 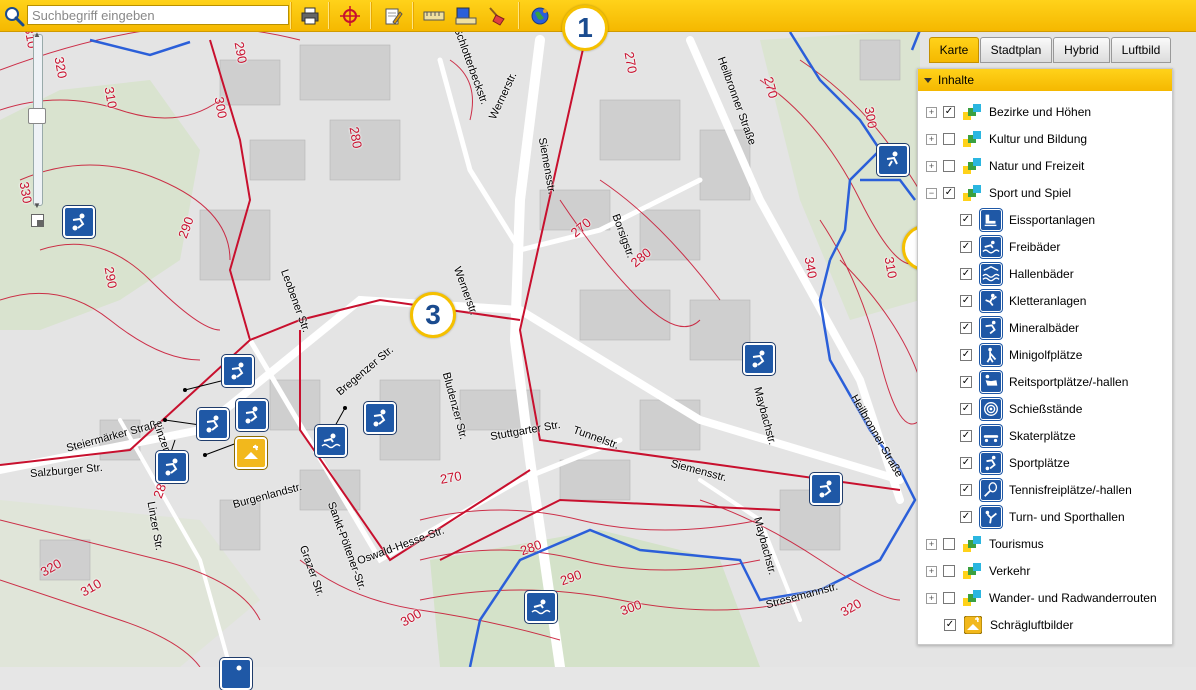 What do you see at coordinates (1030, 193) in the screenshot?
I see `layer-label: Sport und Spiel` at bounding box center [1030, 193].